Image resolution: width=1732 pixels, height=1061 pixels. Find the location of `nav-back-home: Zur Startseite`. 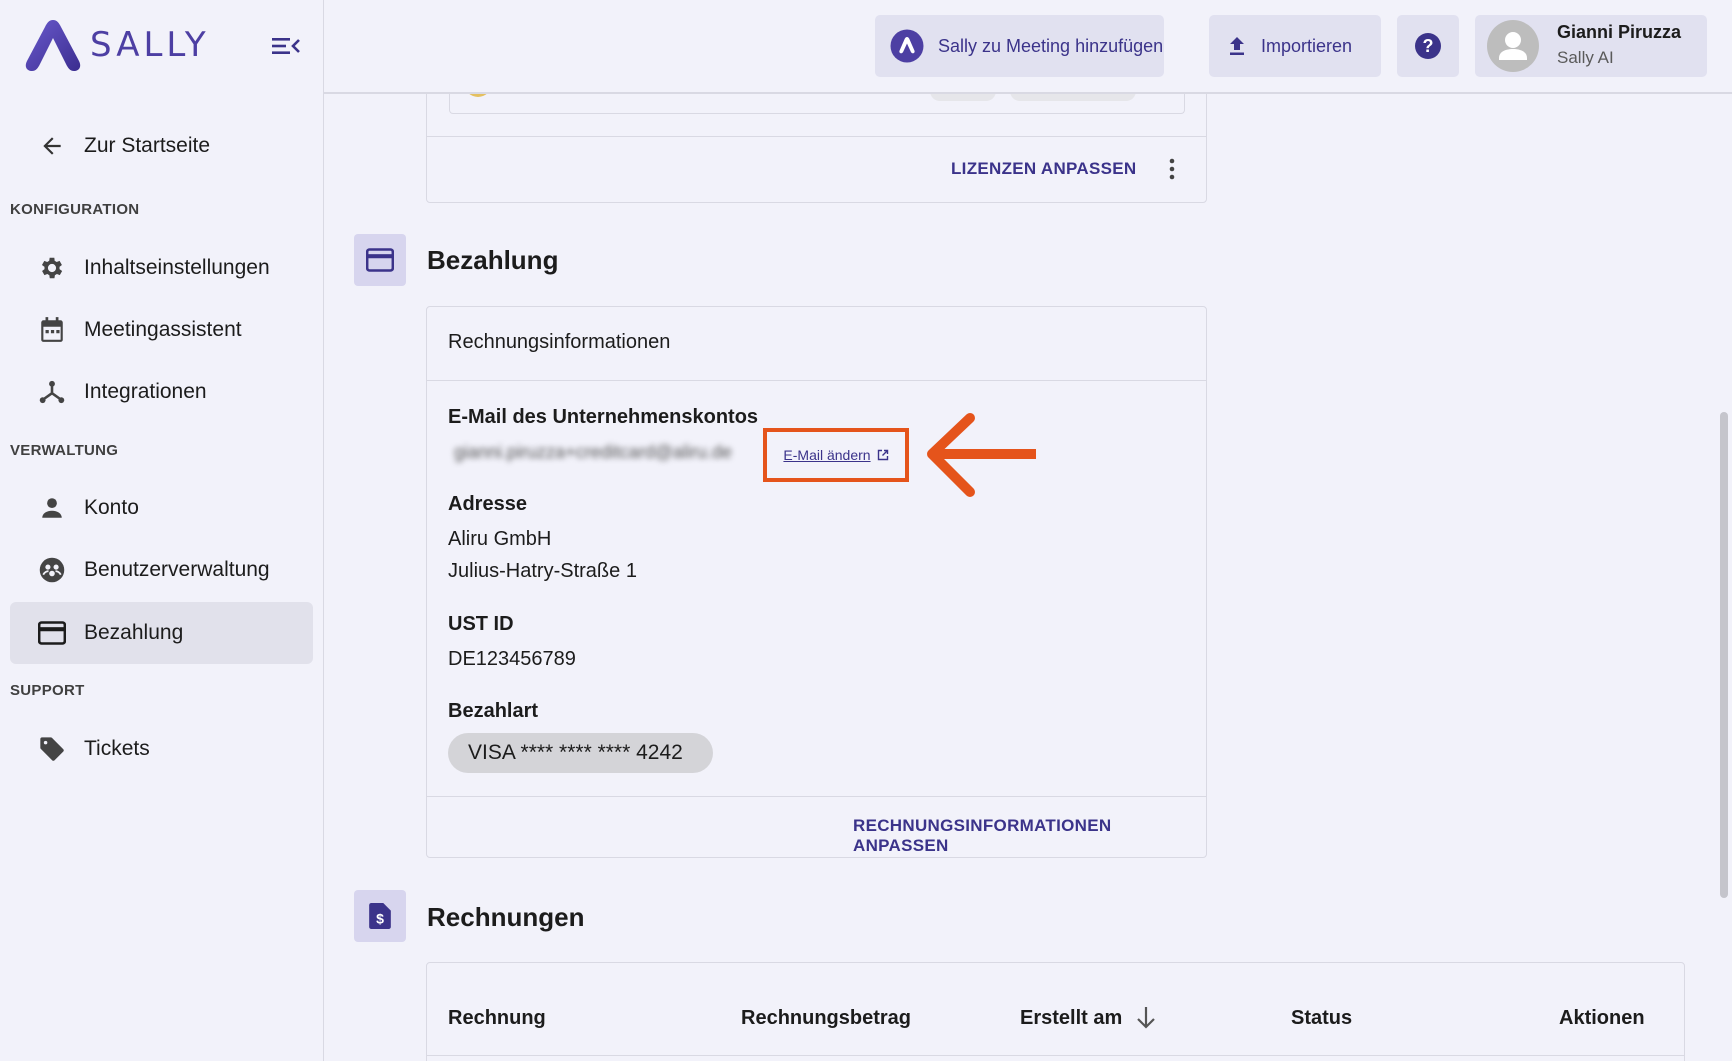

nav-back-home: Zur Startseite is located at coordinates (161, 146).